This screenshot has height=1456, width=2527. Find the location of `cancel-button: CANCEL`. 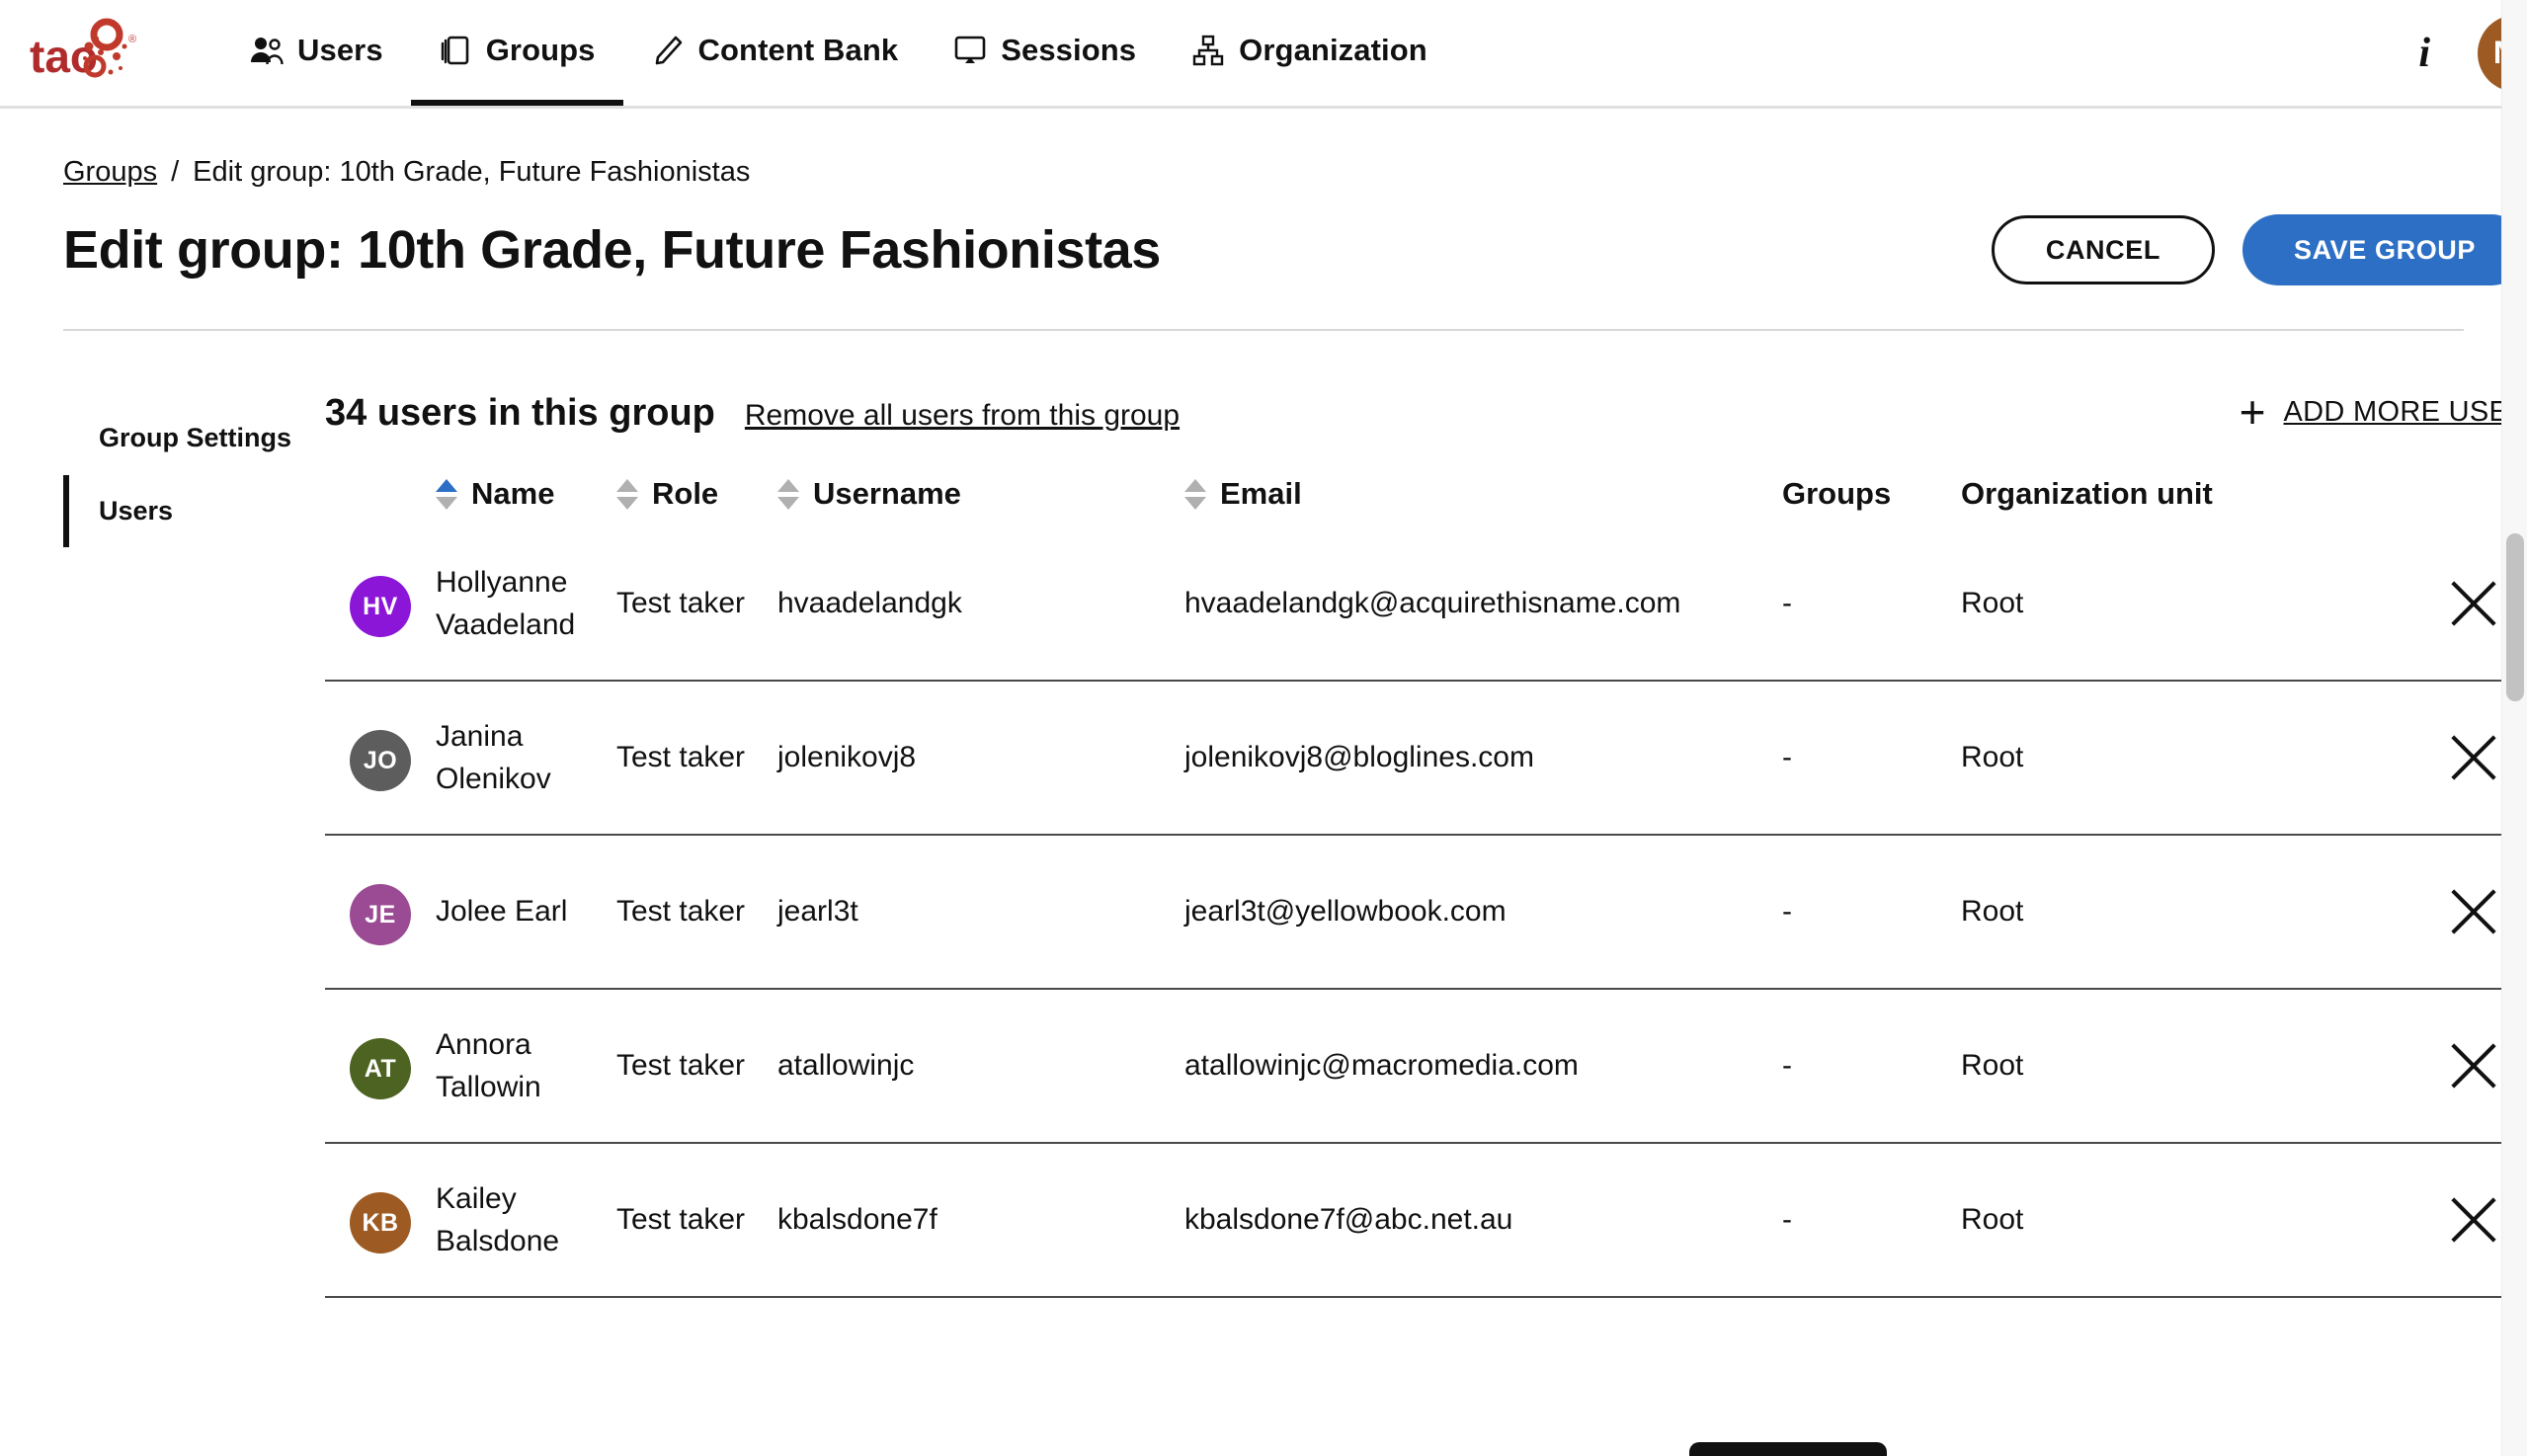

cancel-button: CANCEL is located at coordinates (2103, 249).